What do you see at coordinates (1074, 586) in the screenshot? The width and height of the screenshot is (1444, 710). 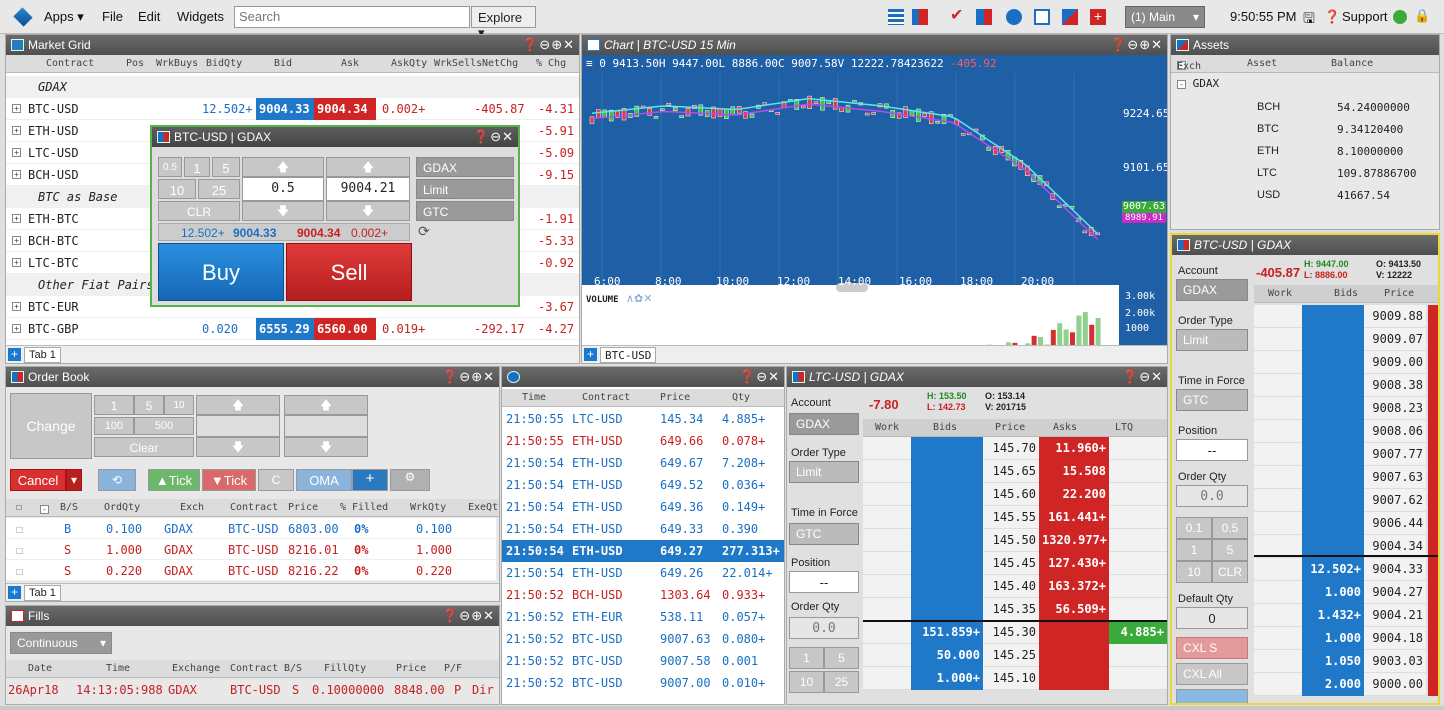 I see `ask-cell: 163.372+` at bounding box center [1074, 586].